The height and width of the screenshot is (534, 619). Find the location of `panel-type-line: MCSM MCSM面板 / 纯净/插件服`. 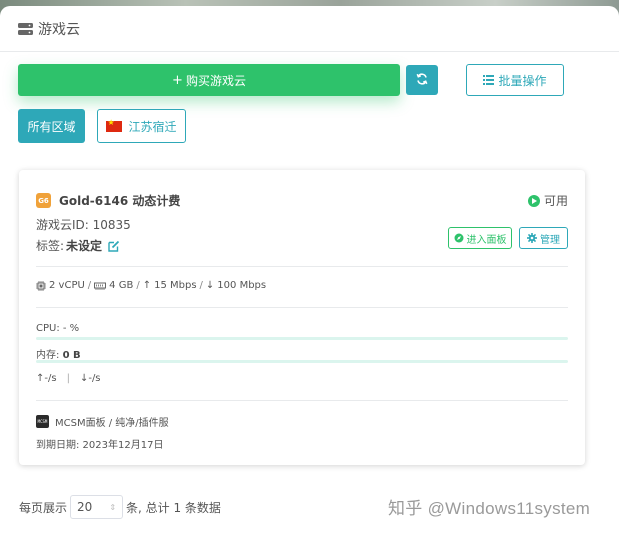

panel-type-line: MCSM MCSM面板 / 纯净/插件服 is located at coordinates (102, 421).